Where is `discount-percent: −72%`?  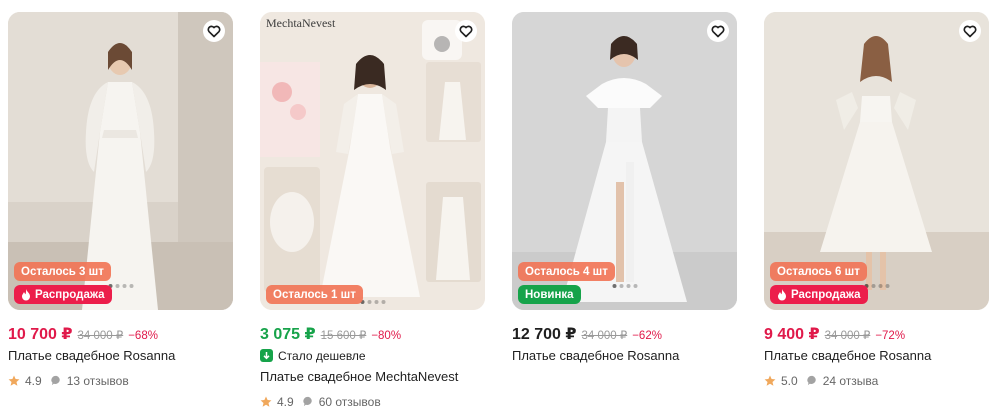
discount-percent: −72% is located at coordinates (890, 336).